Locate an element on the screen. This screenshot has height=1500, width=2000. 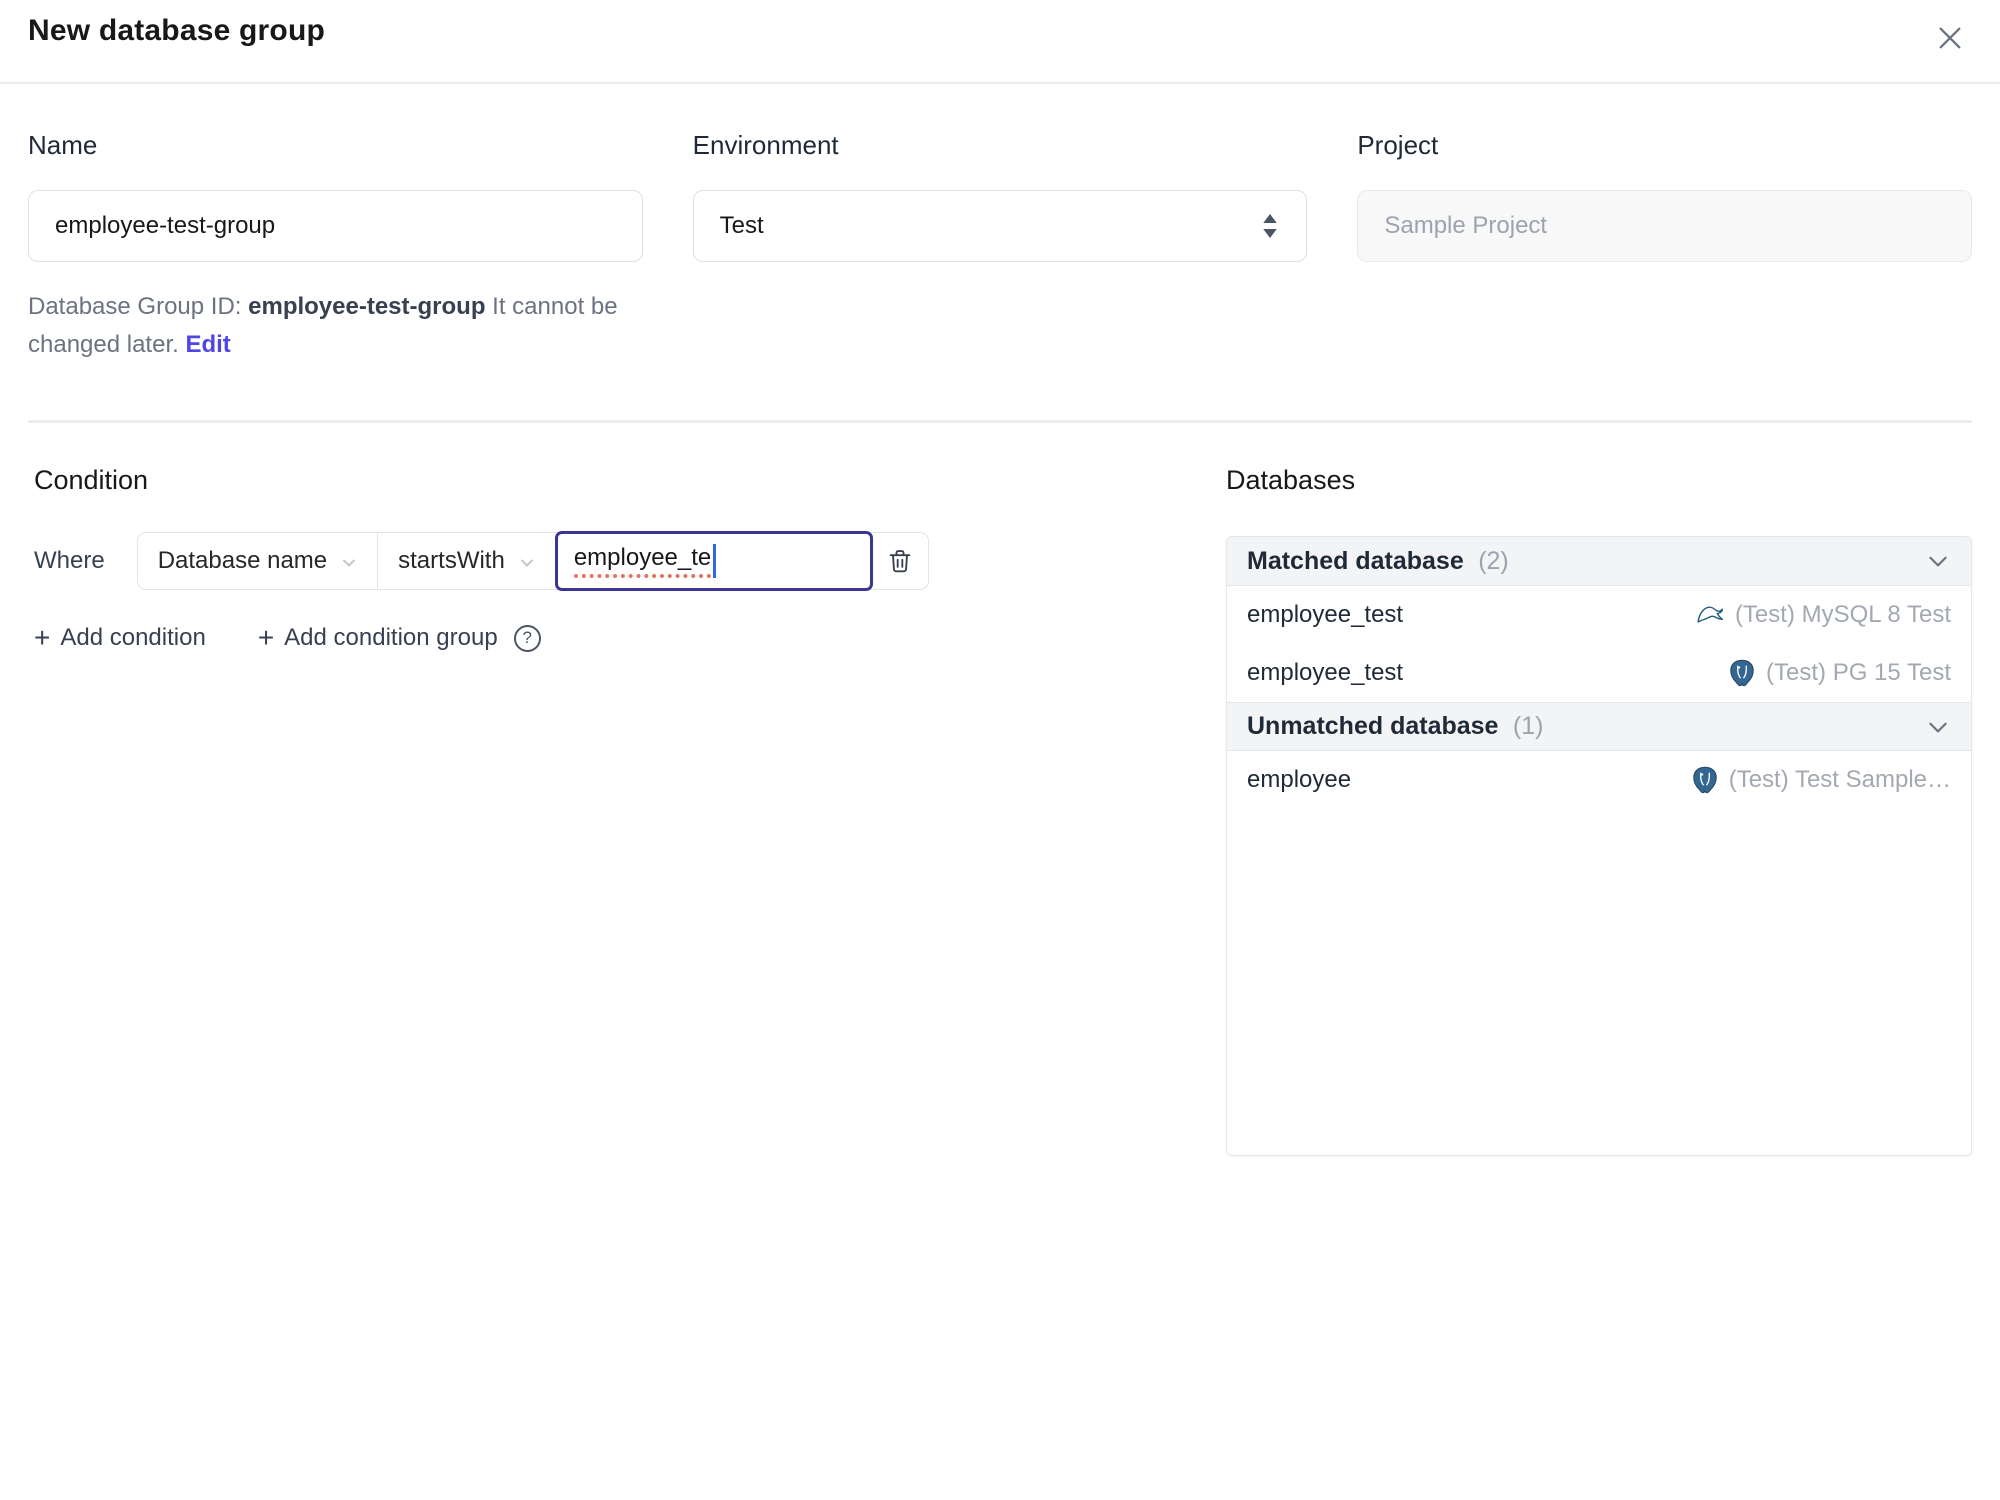
add-condition-button: + Add condition is located at coordinates (120, 638).